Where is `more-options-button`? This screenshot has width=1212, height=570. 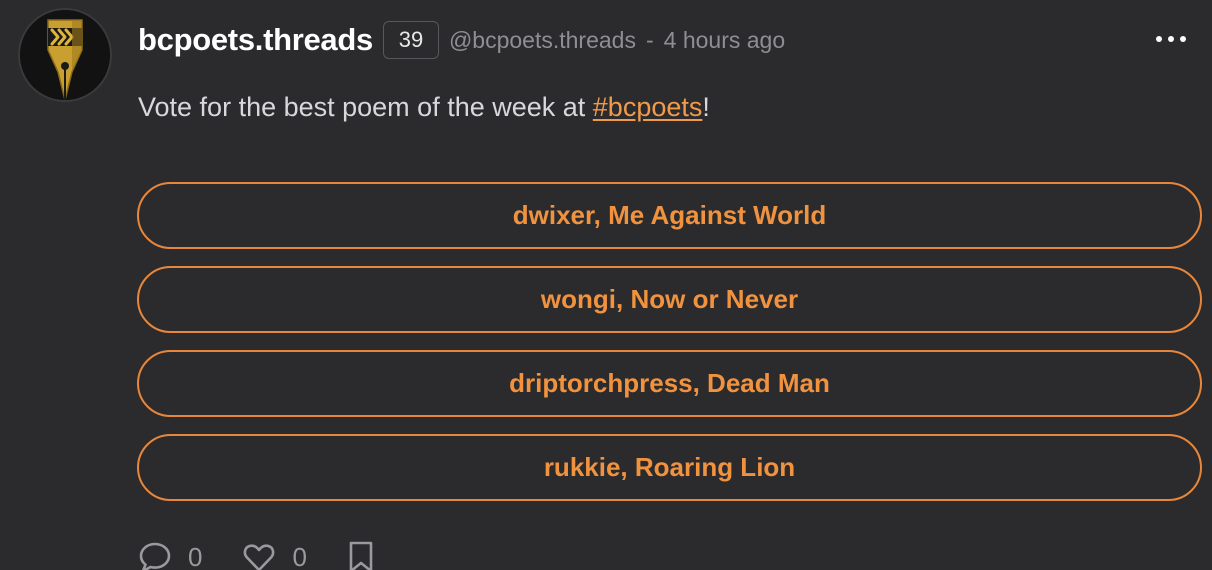
more-options-button is located at coordinates (1171, 39).